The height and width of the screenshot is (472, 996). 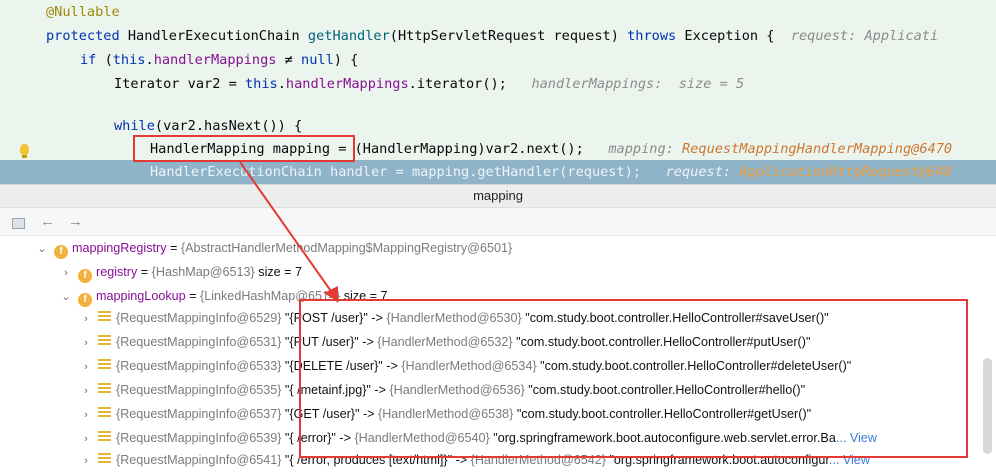 What do you see at coordinates (270, 296) in the screenshot?
I see `field-value: {LinkedHashMap@6514}` at bounding box center [270, 296].